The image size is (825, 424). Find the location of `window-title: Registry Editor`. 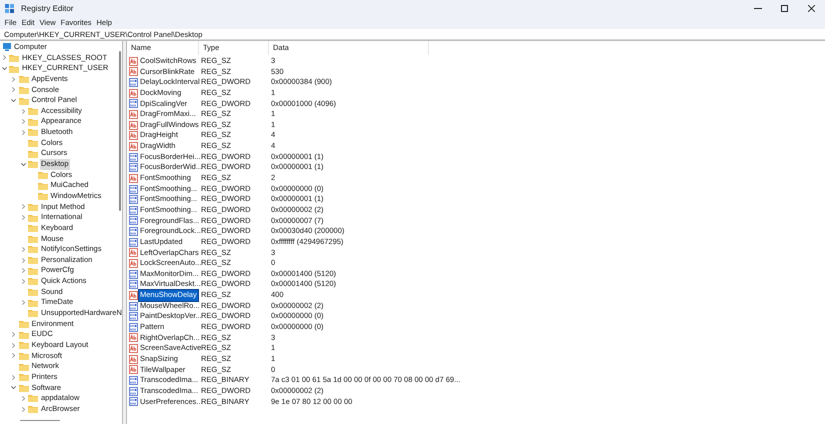

window-title: Registry Editor is located at coordinates (47, 8).